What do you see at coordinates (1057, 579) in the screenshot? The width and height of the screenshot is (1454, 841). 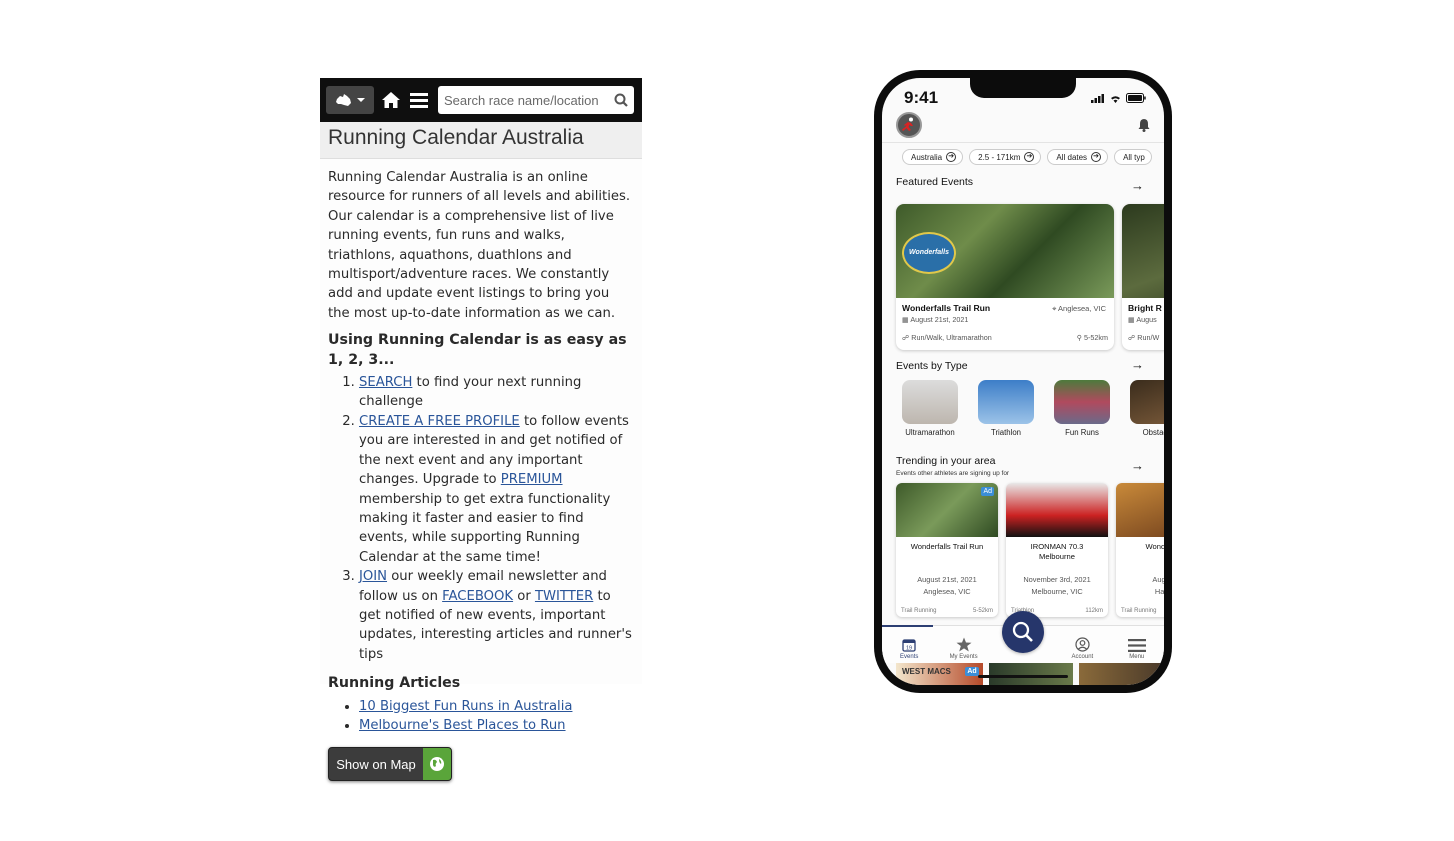 I see `event-date: November 3rd, 2021` at bounding box center [1057, 579].